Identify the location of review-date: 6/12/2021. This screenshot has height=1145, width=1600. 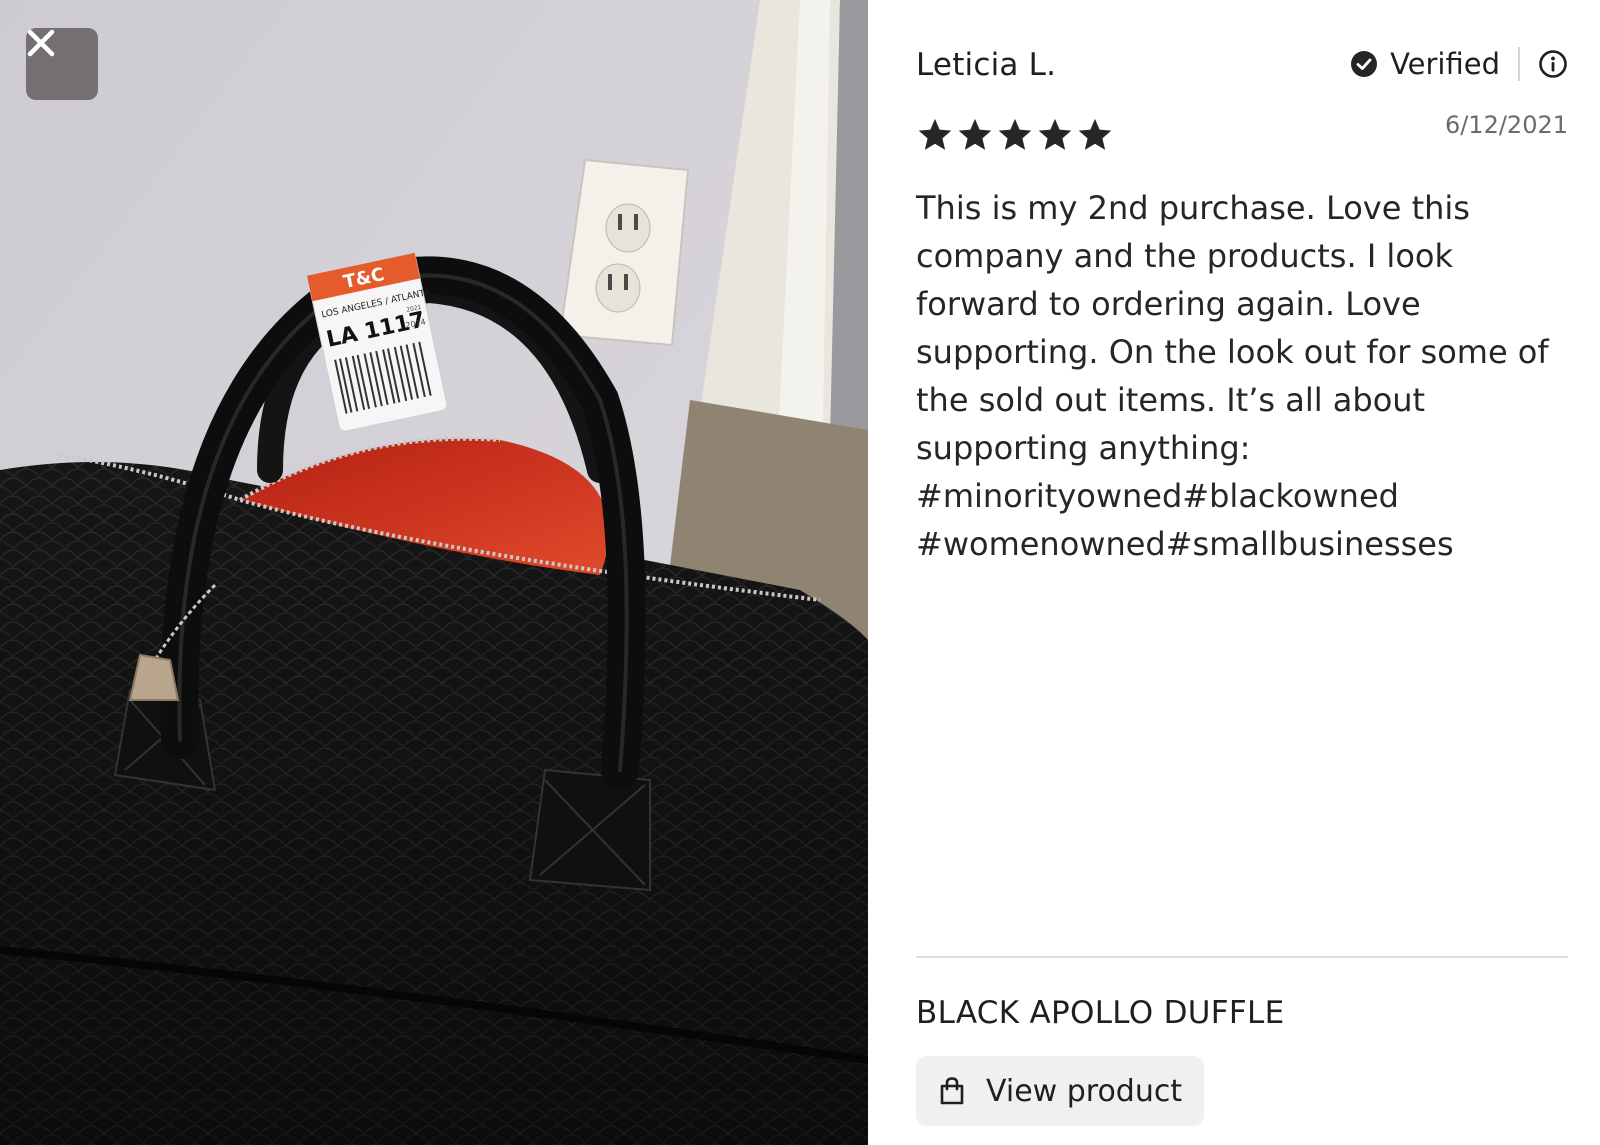
(1506, 125).